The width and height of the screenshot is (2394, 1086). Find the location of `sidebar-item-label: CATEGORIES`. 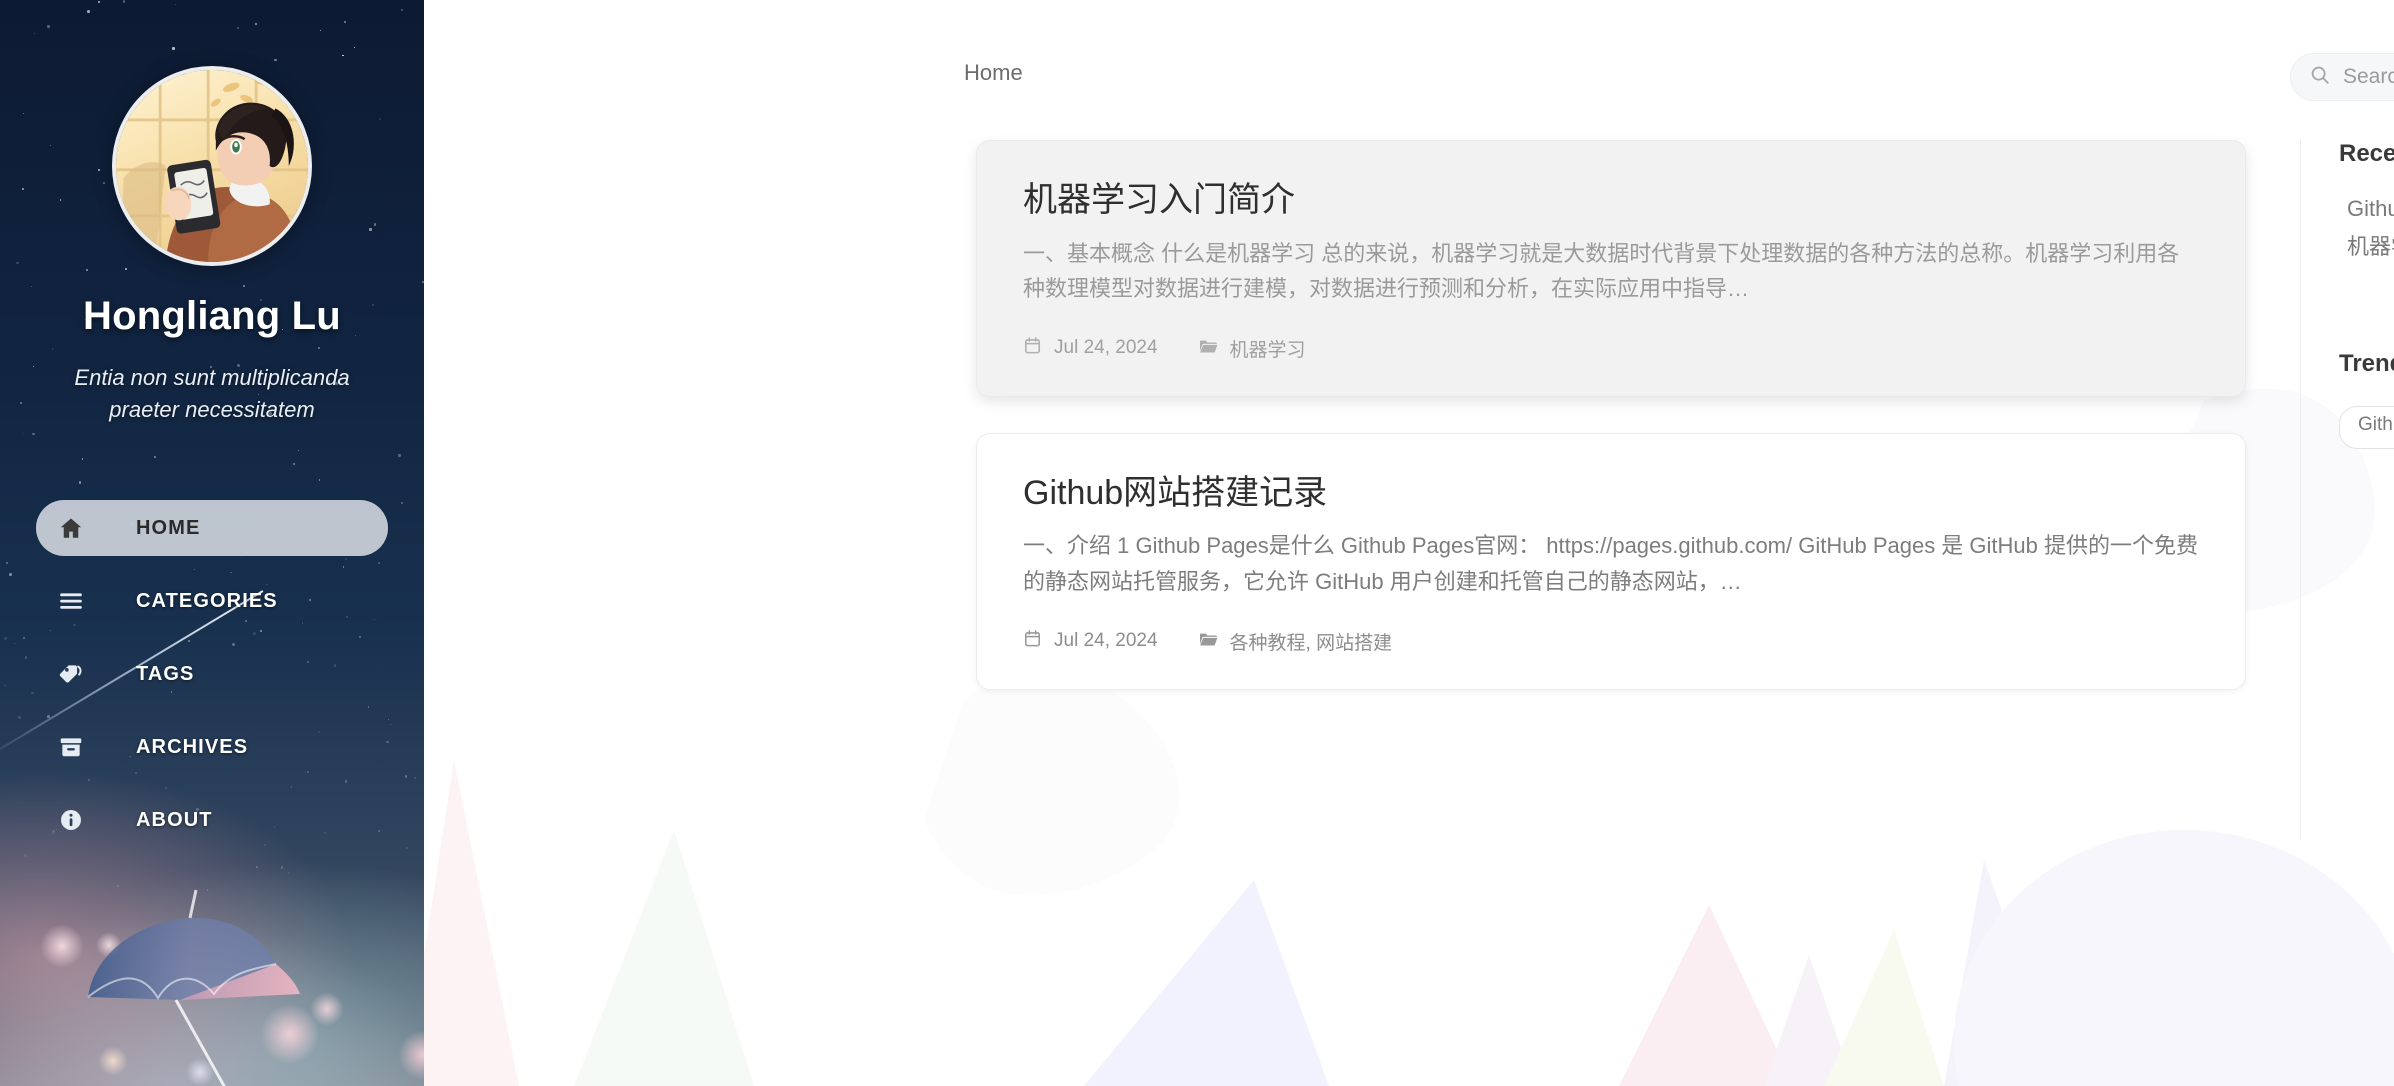

sidebar-item-label: CATEGORIES is located at coordinates (207, 600).